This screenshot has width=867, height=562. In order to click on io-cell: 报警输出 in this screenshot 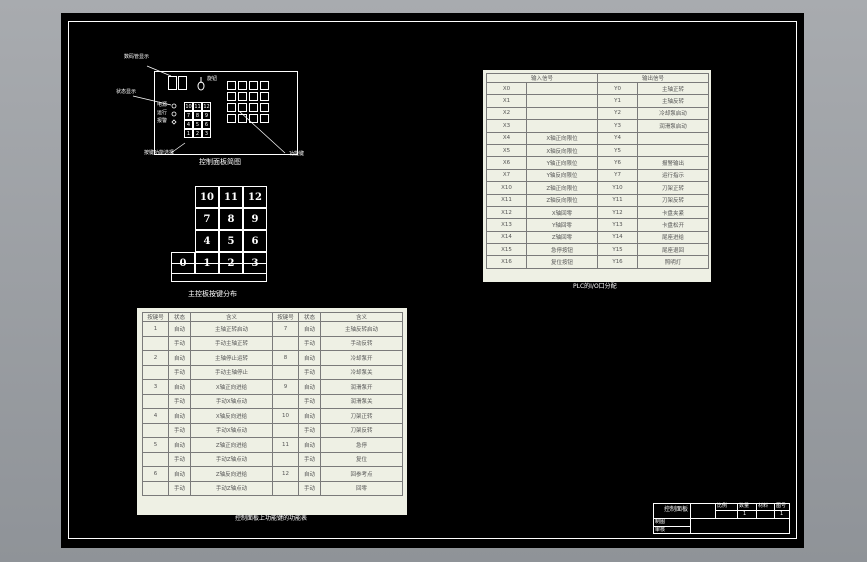, I will do `click(673, 163)`.